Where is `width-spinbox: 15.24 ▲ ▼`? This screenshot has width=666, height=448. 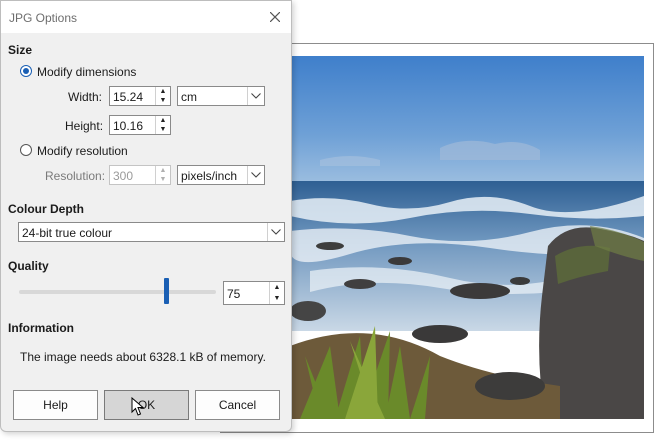
width-spinbox: 15.24 ▲ ▼ is located at coordinates (140, 96).